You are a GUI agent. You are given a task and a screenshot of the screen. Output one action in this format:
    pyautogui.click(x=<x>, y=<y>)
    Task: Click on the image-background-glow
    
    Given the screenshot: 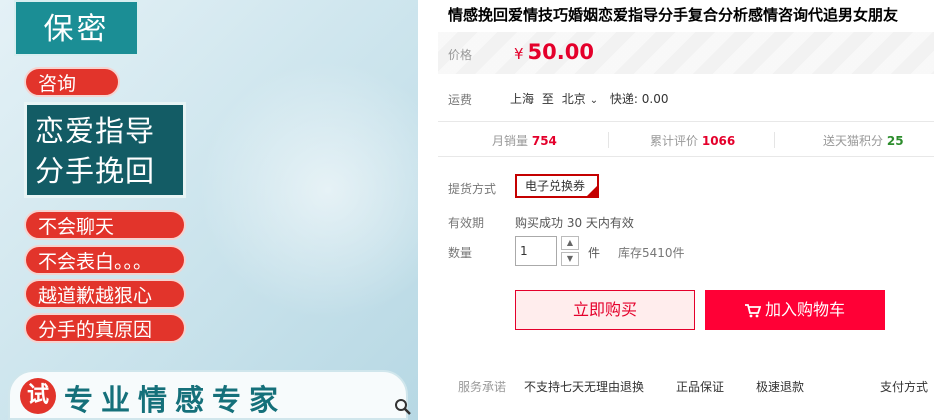 What is the action you would take?
    pyautogui.click(x=308, y=190)
    